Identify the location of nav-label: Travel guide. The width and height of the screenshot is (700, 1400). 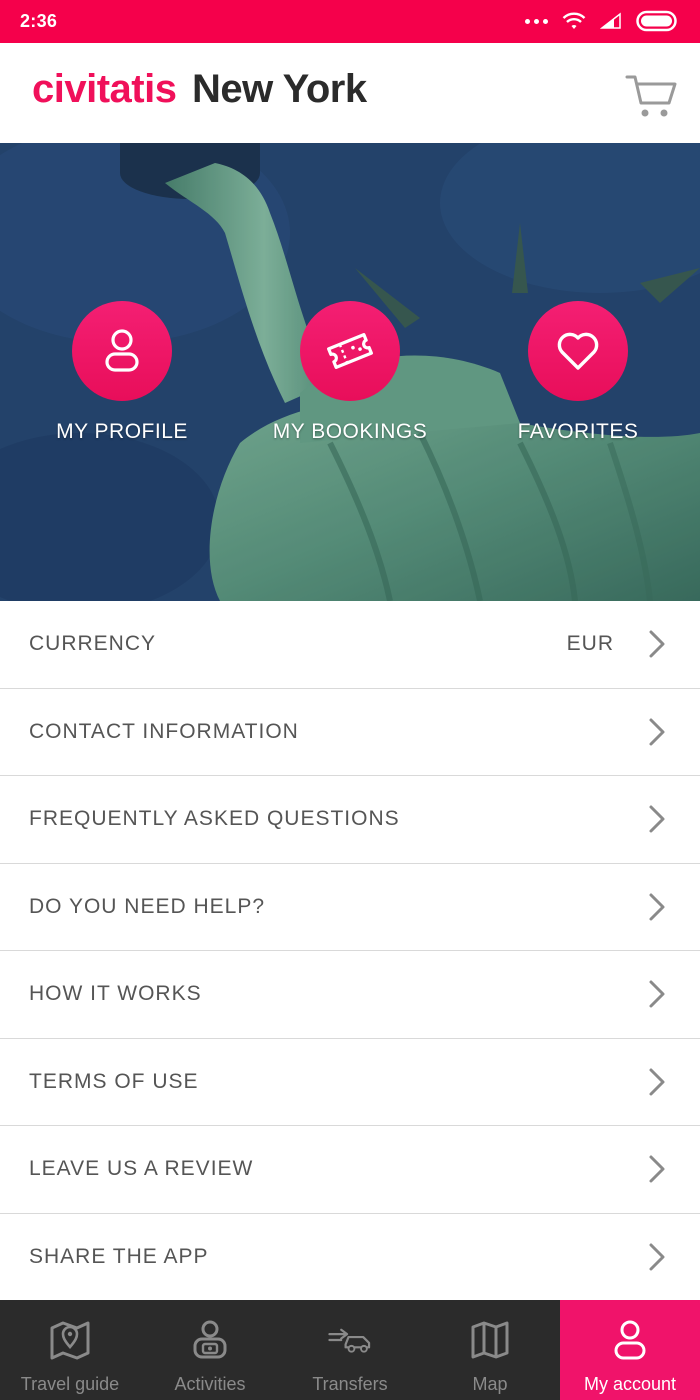
(70, 1384).